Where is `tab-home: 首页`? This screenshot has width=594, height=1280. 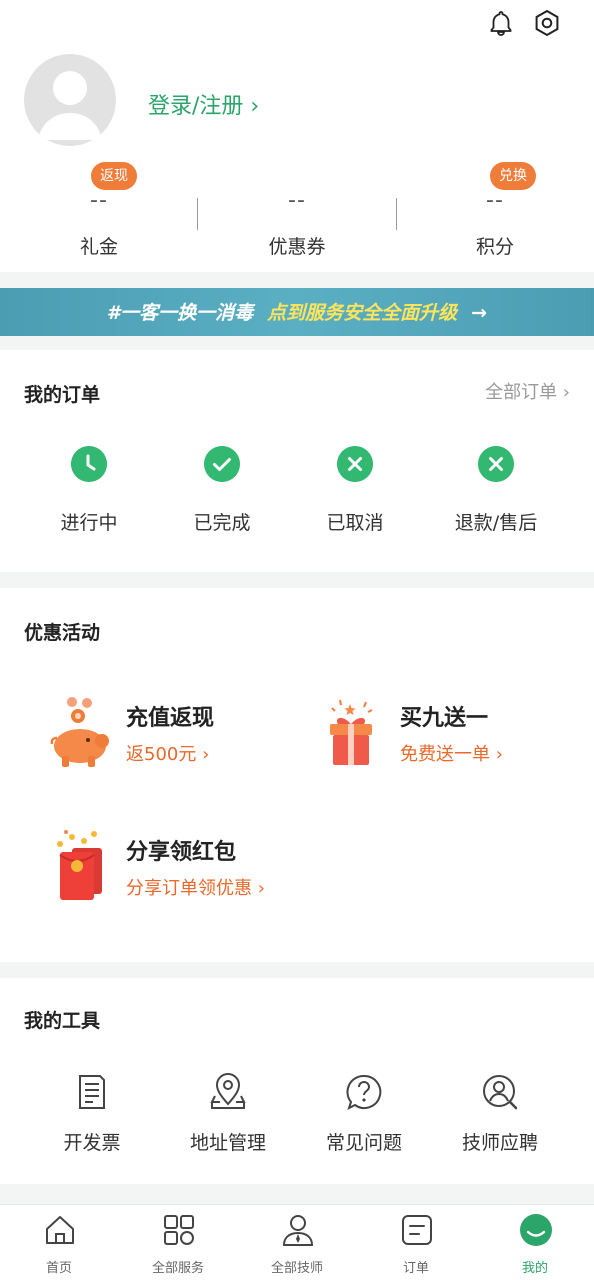 tab-home: 首页 is located at coordinates (59, 1242).